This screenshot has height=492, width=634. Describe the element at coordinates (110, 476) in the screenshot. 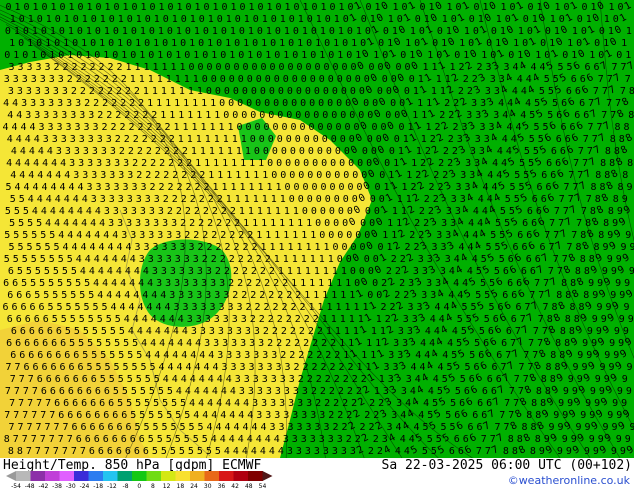

I see `colorbar-swatch` at that location.